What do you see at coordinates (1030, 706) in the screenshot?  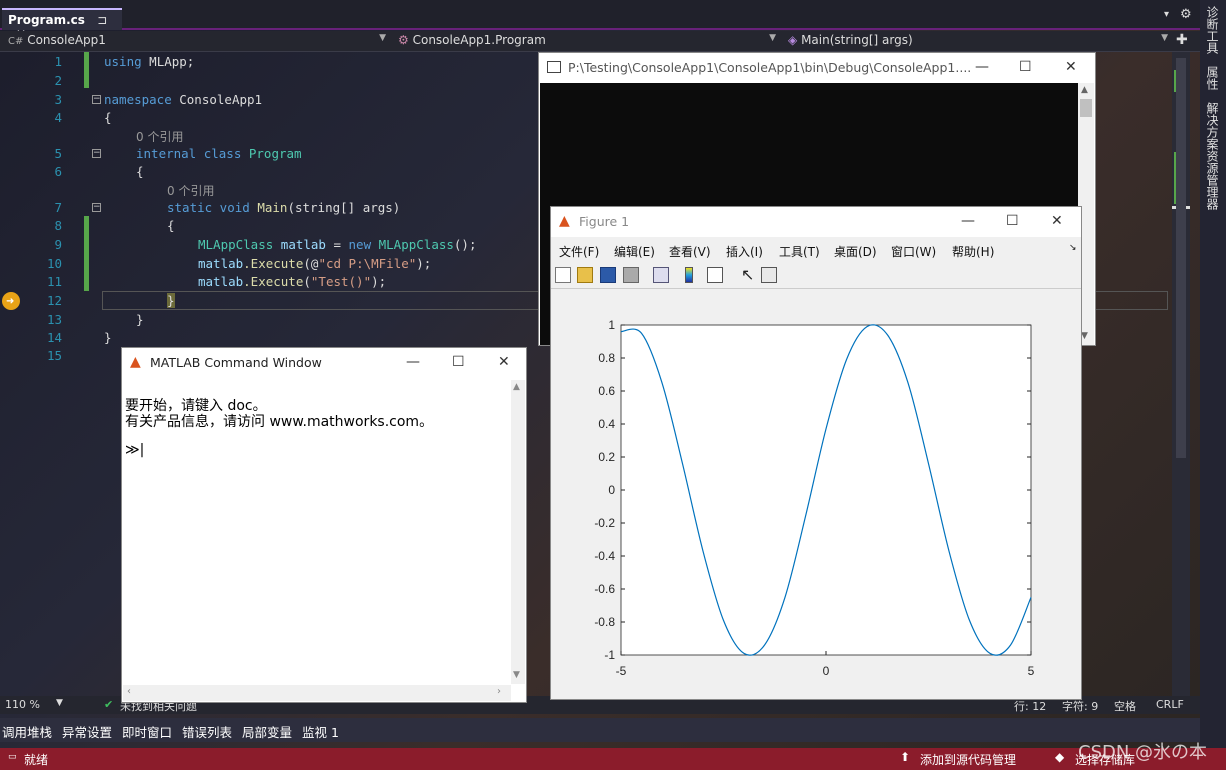 I see `line-indicator: 行: 12` at bounding box center [1030, 706].